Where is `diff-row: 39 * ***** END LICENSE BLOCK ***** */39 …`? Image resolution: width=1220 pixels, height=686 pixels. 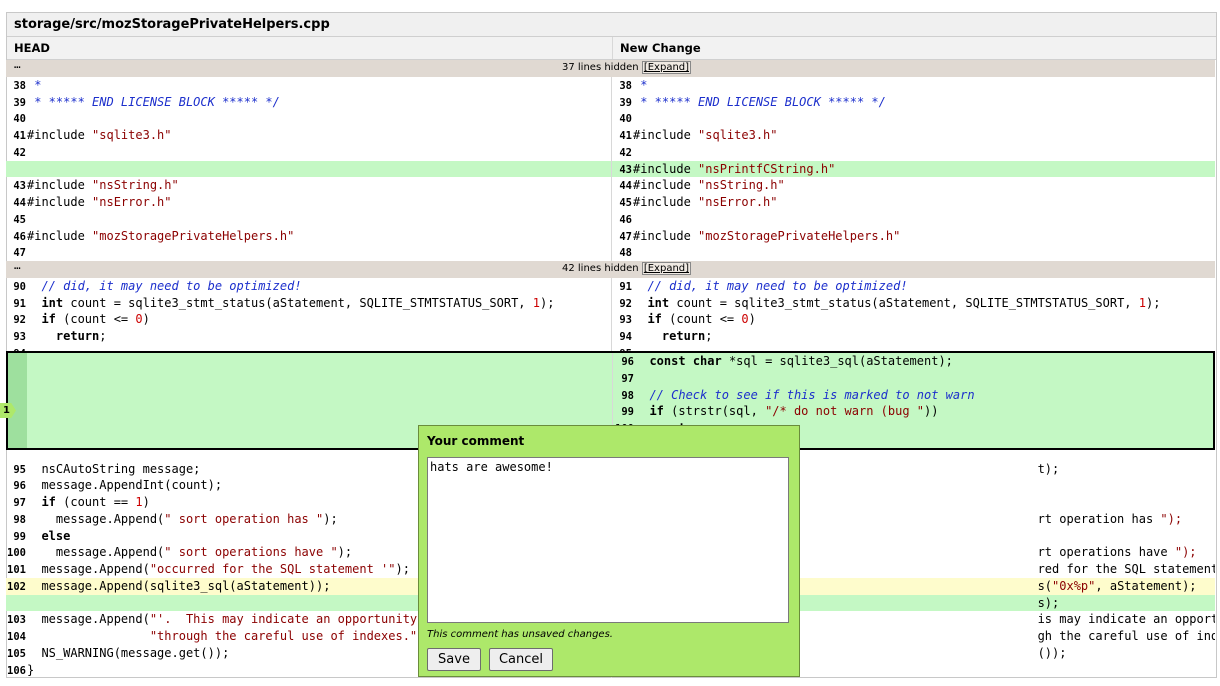 diff-row: 39 * ***** END LICENSE BLOCK ***** */39 … is located at coordinates (610, 102).